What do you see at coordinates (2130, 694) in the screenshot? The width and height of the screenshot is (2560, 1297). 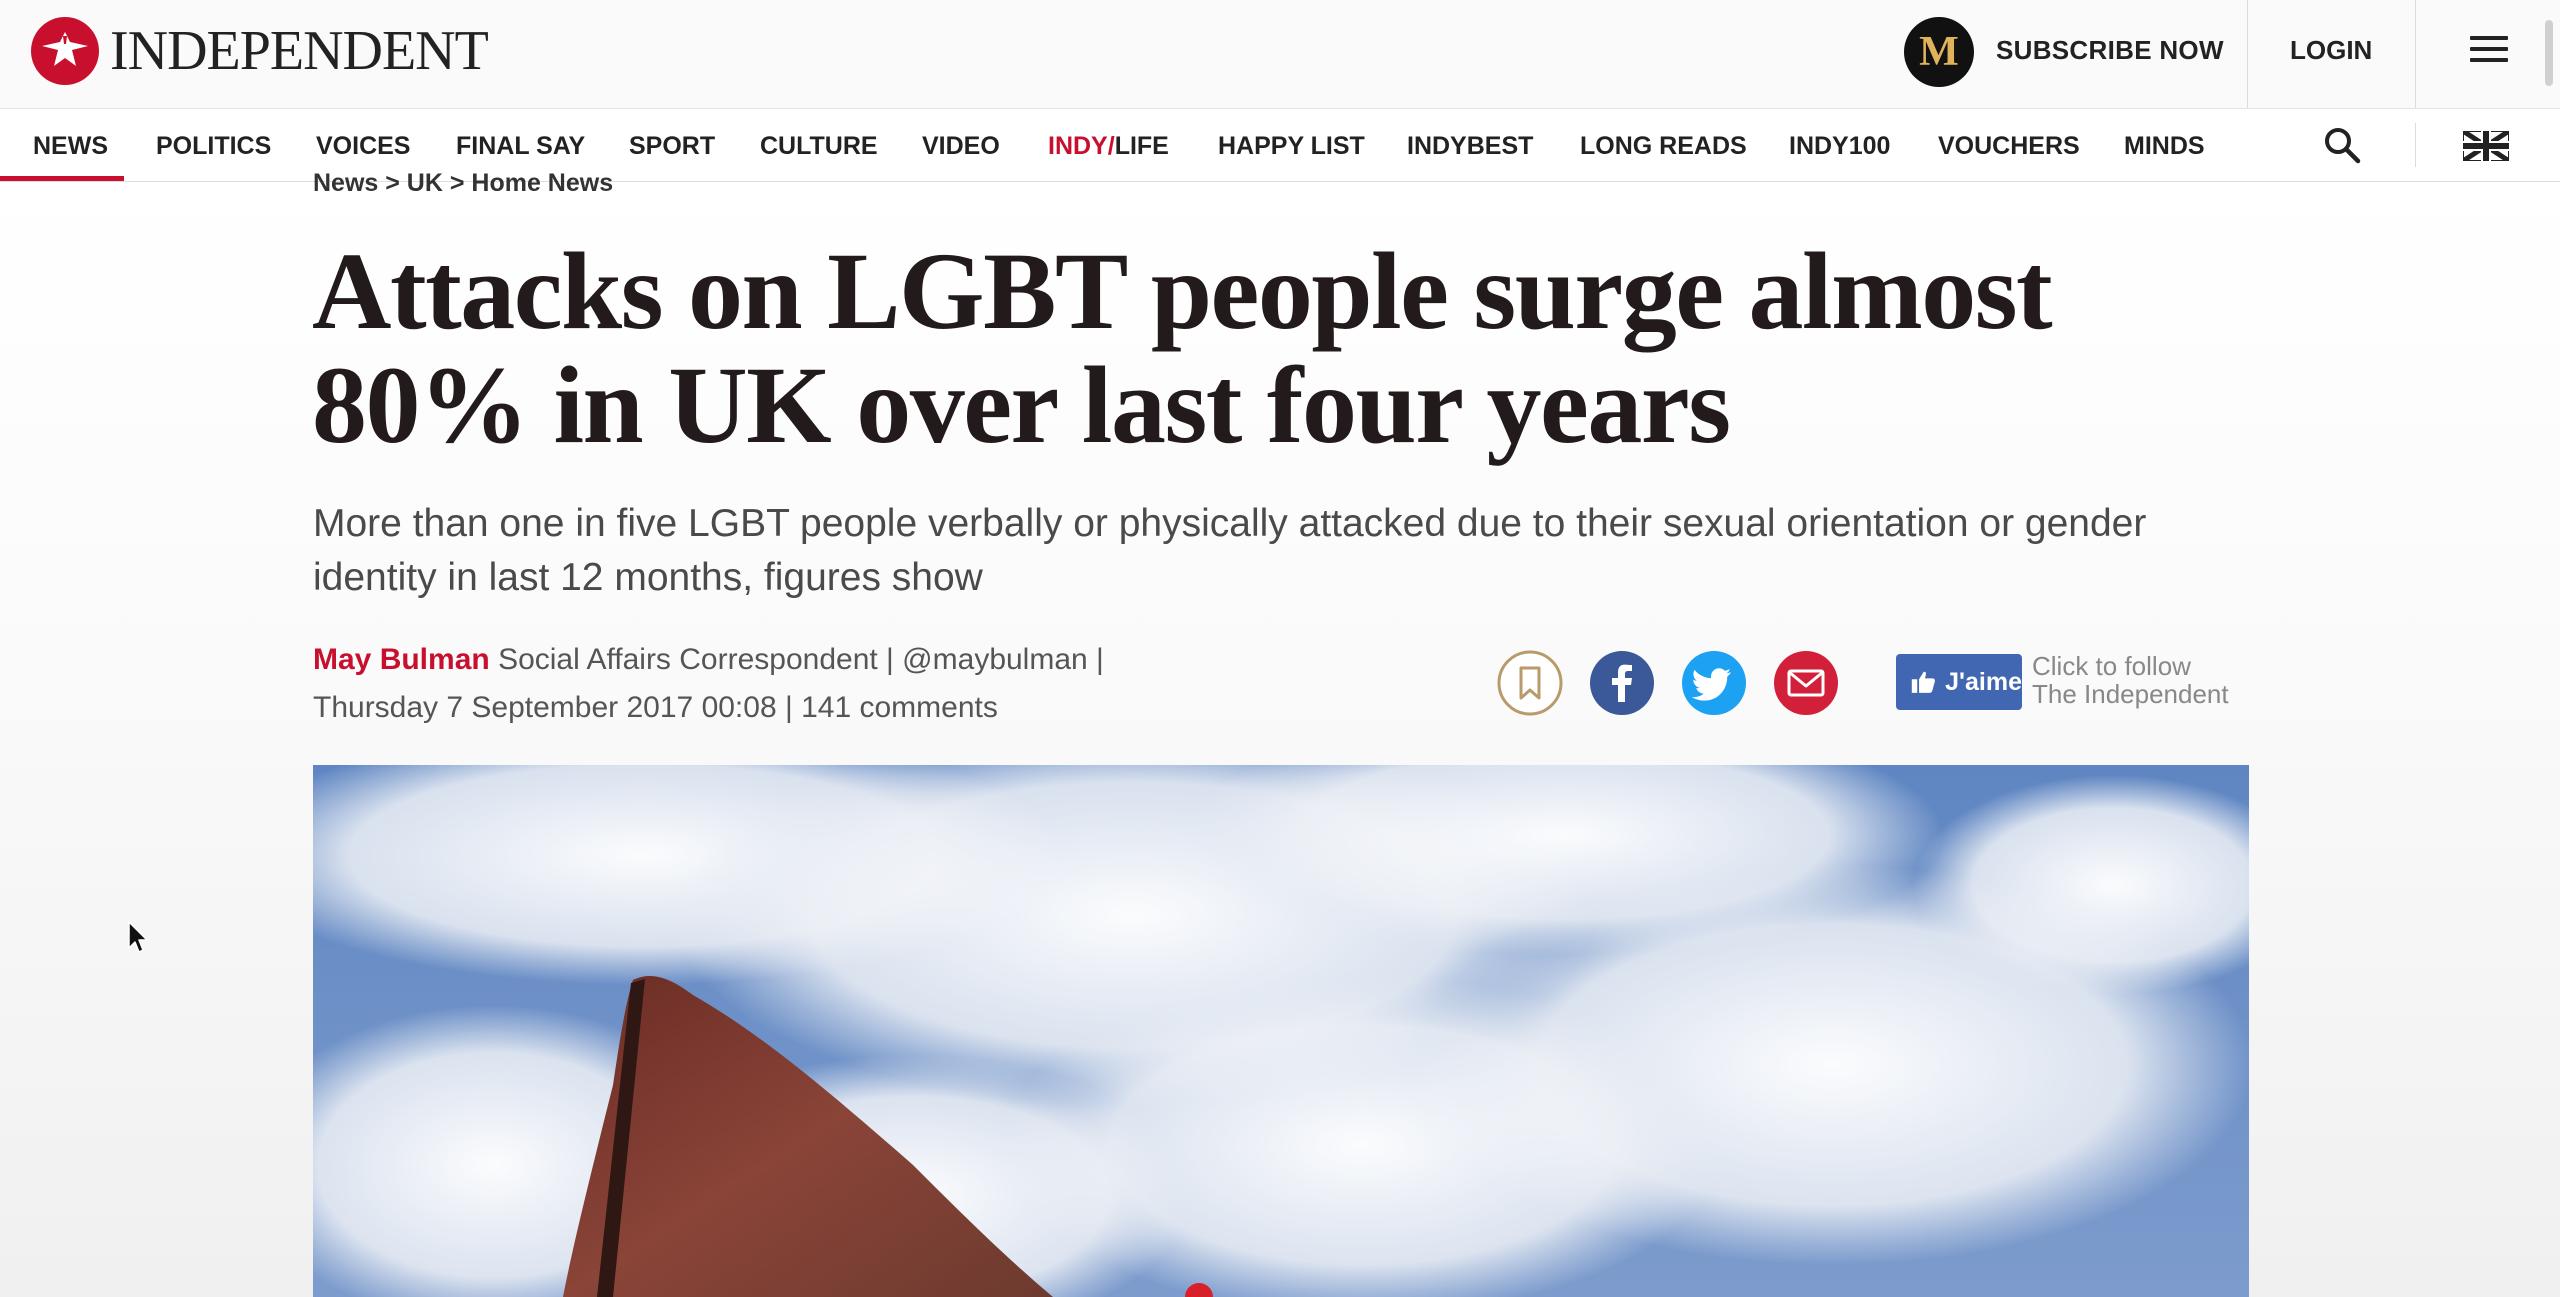 I see `follow-line-2: The Independent` at bounding box center [2130, 694].